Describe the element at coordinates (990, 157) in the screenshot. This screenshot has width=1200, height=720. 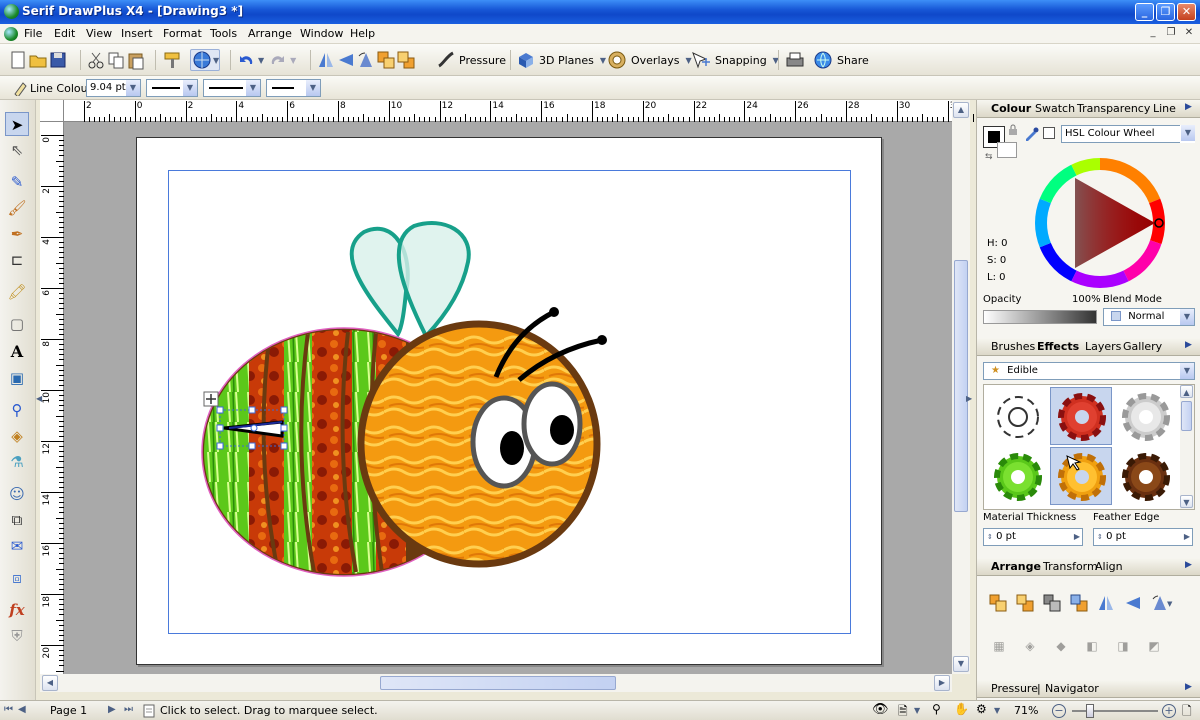
I see `swap-colours-icon: ⇆` at that location.